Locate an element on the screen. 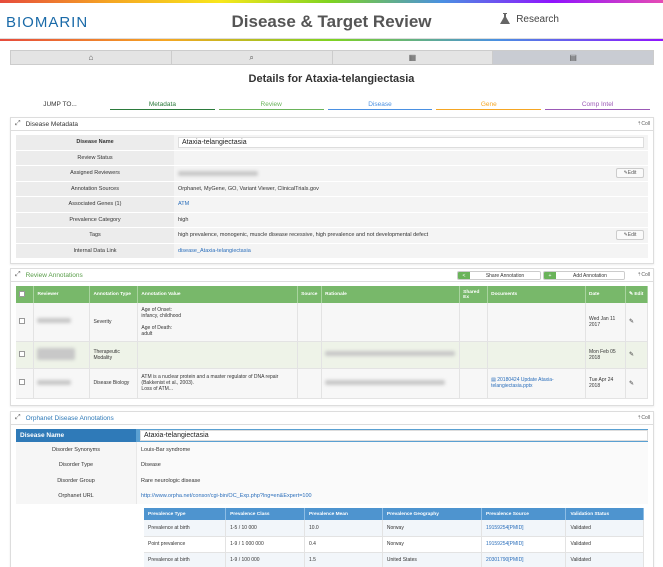 This screenshot has height=567, width=663. col-header: Reviewer is located at coordinates (62, 294).